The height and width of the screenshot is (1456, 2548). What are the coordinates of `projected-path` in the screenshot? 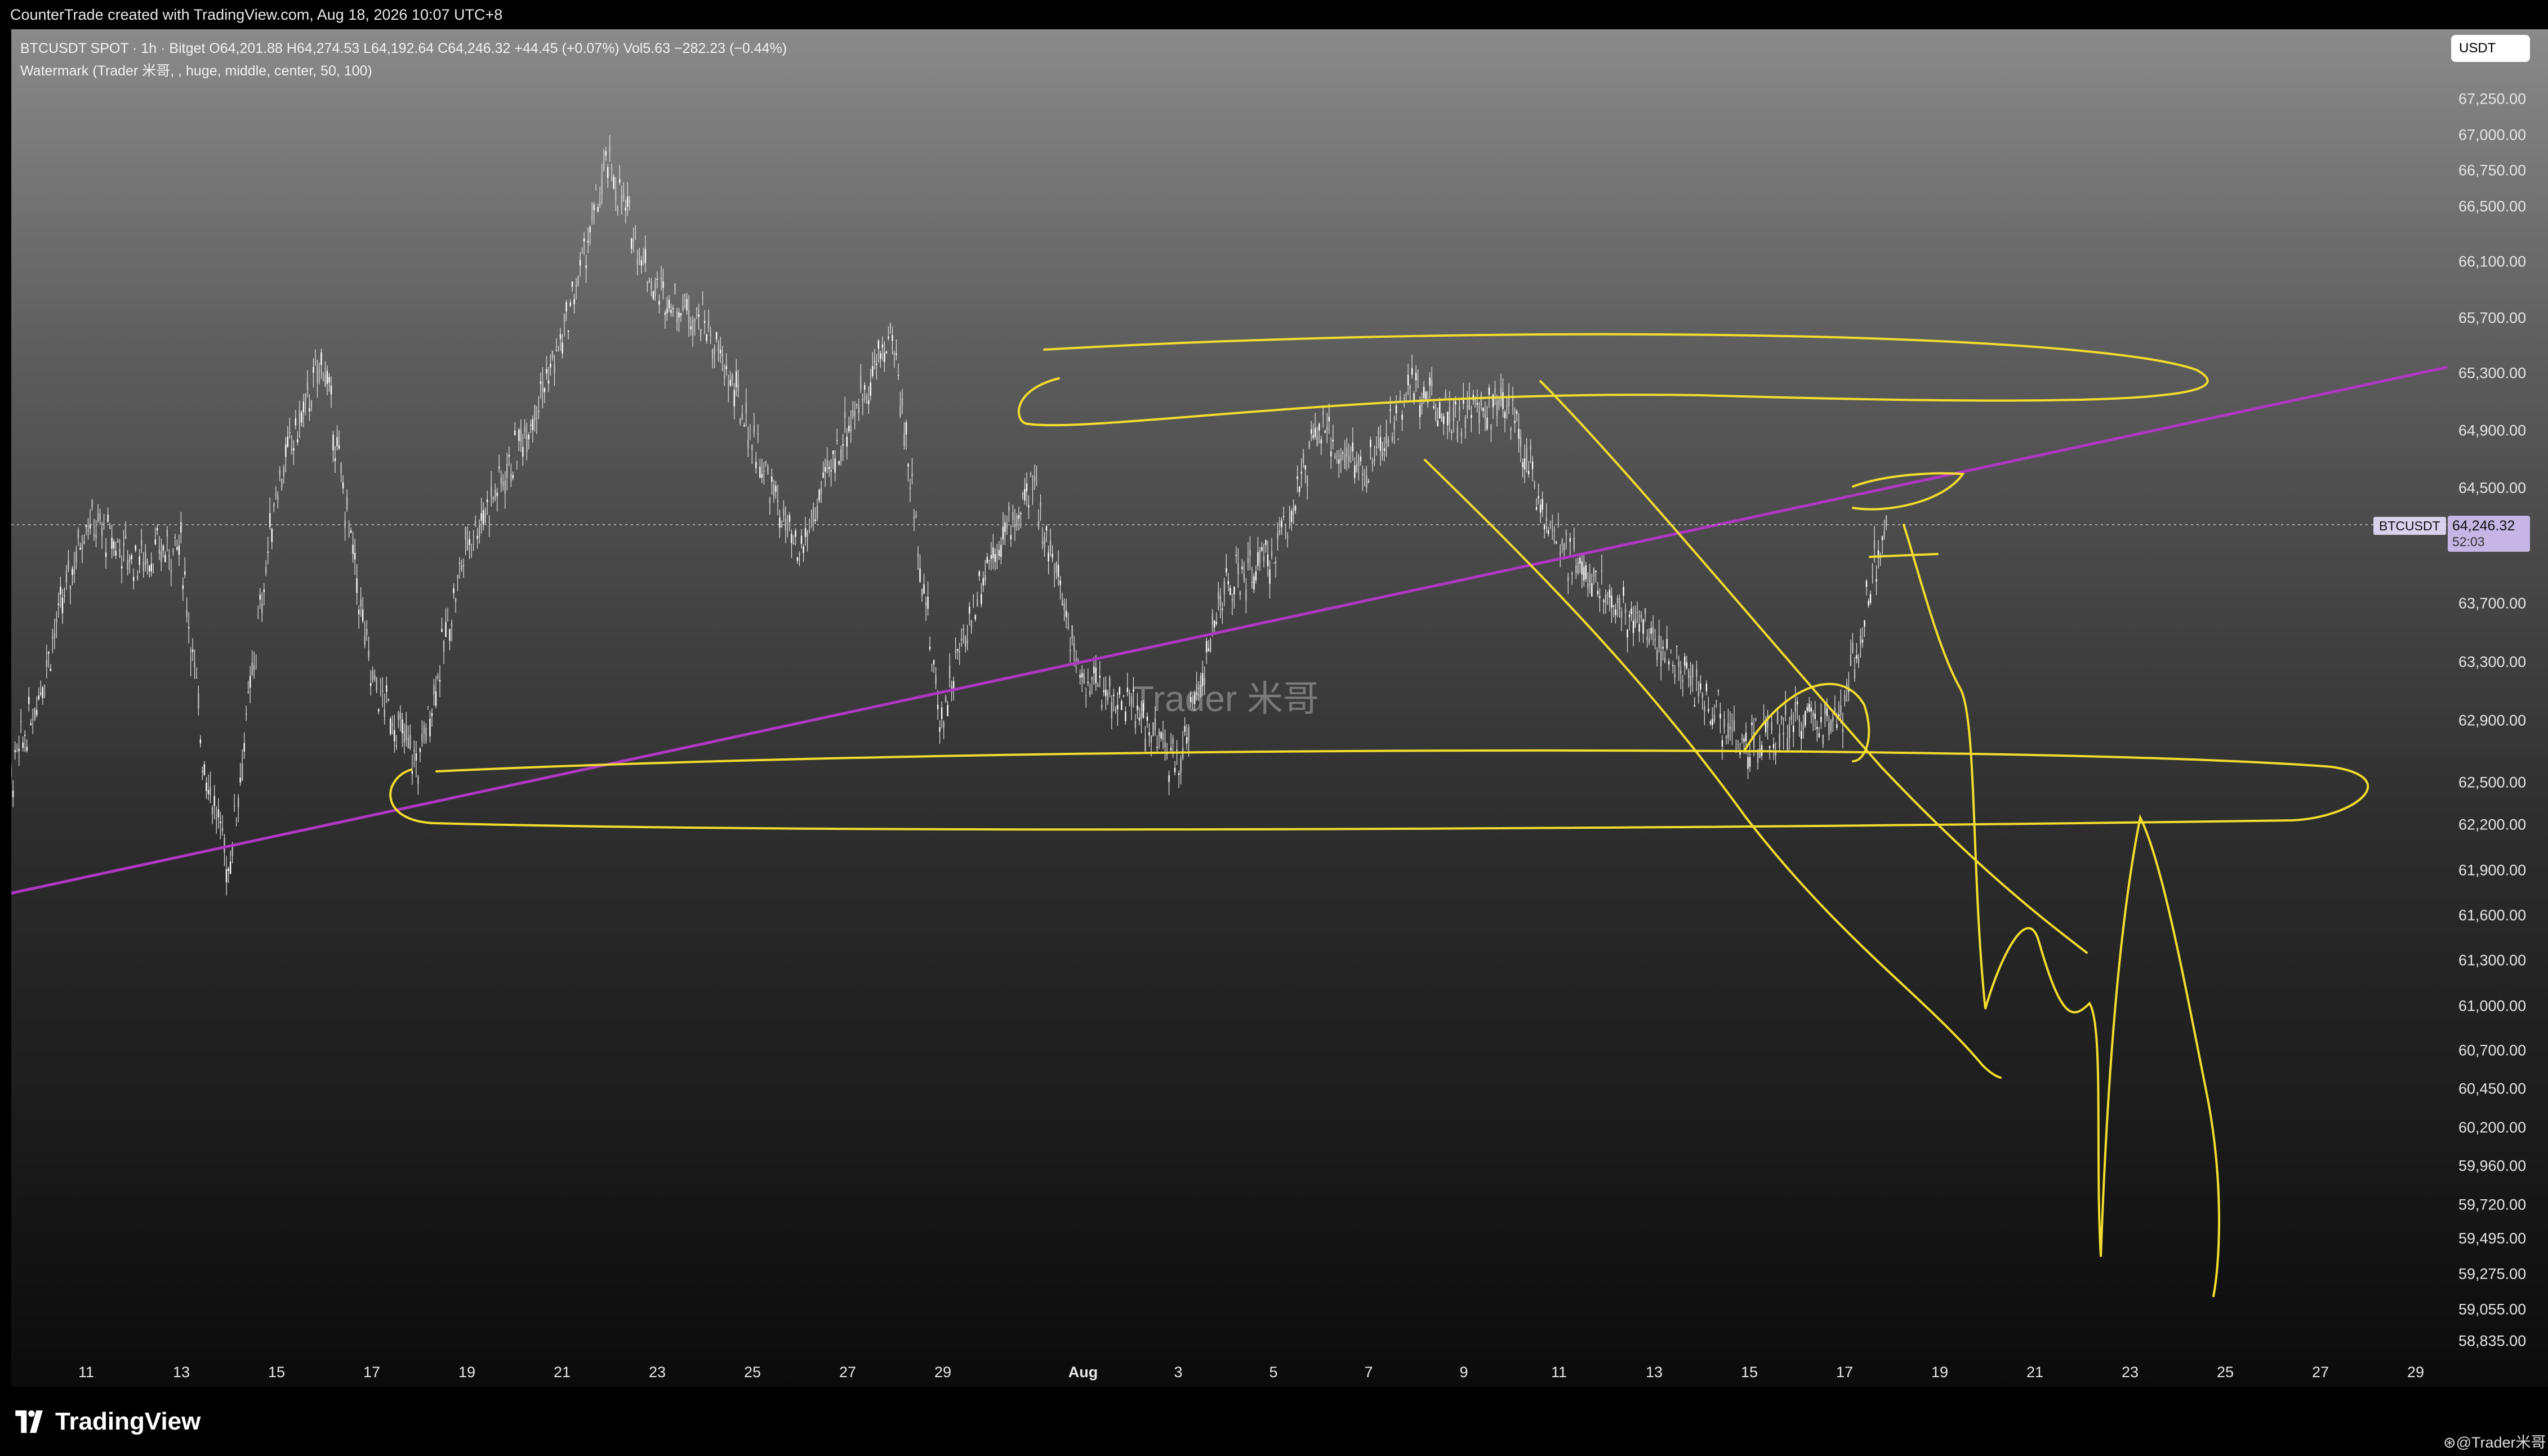 It's located at (2061, 910).